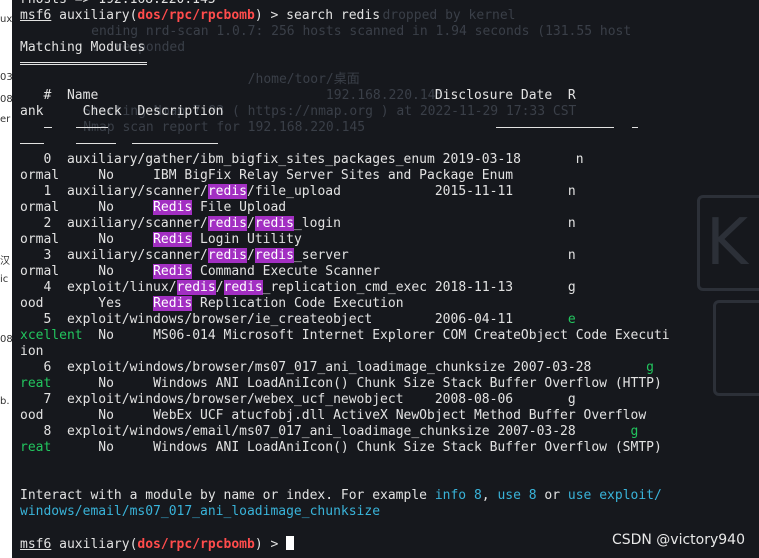 This screenshot has height=558, width=759. Describe the element at coordinates (678, 540) in the screenshot. I see `csdn-watermark: CSDN @victory940` at that location.